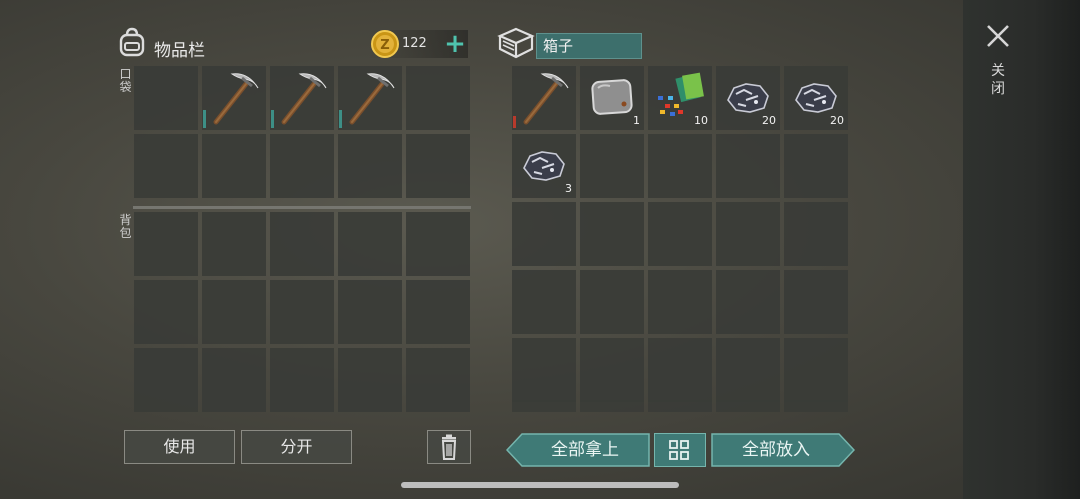 This screenshot has width=1080, height=499. Describe the element at coordinates (125, 226) in the screenshot. I see `backpack-label: 背包` at that location.